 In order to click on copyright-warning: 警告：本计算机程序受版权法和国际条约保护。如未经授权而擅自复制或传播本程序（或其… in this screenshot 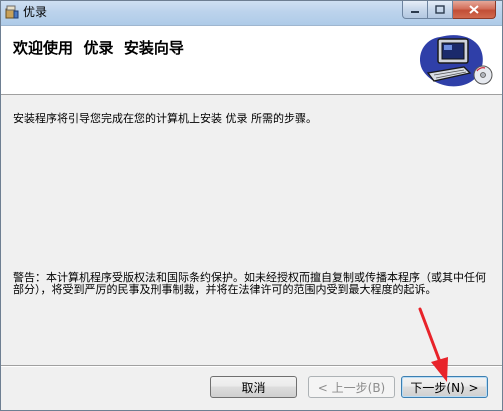, I will do `click(249, 283)`.